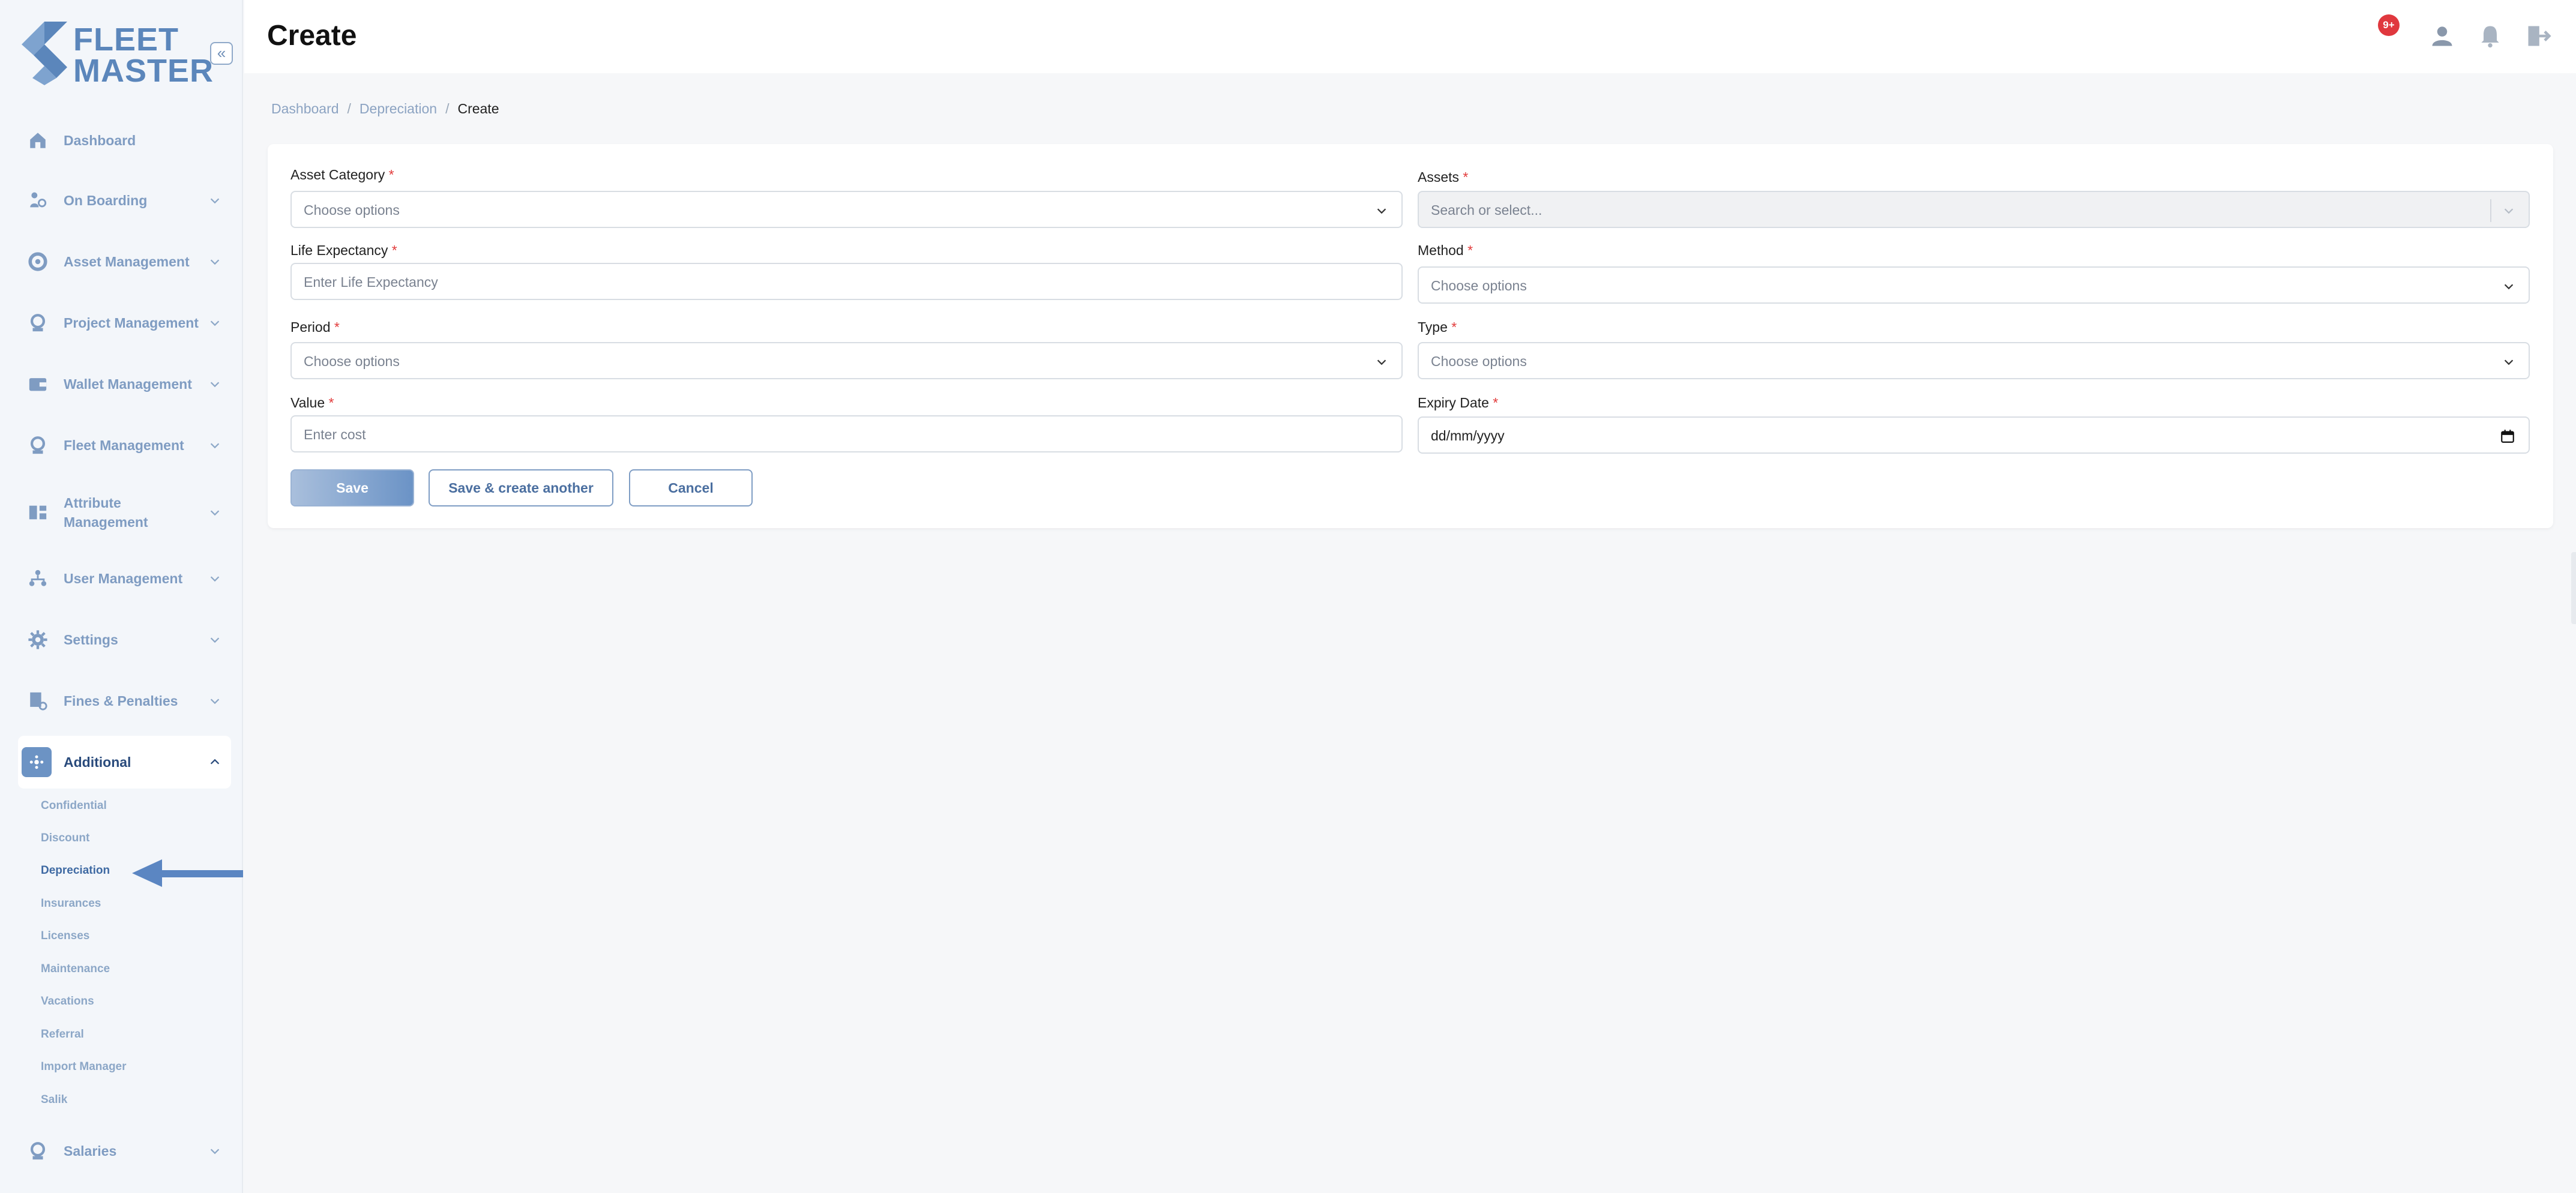  What do you see at coordinates (128, 384) in the screenshot?
I see `sidebar-item-label: Wallet Management` at bounding box center [128, 384].